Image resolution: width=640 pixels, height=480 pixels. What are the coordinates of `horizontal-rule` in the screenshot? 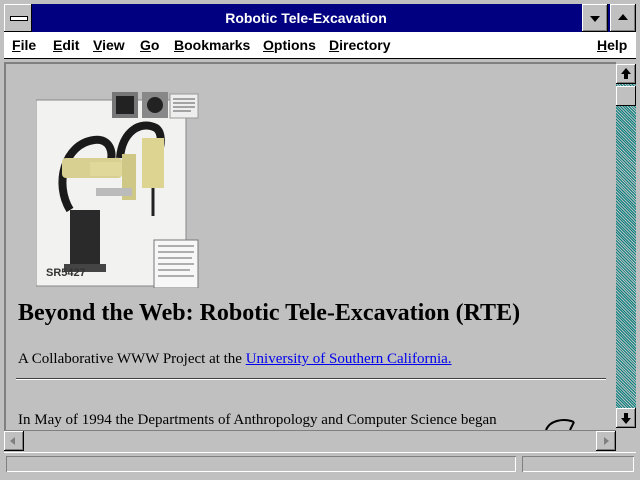 It's located at (311, 379).